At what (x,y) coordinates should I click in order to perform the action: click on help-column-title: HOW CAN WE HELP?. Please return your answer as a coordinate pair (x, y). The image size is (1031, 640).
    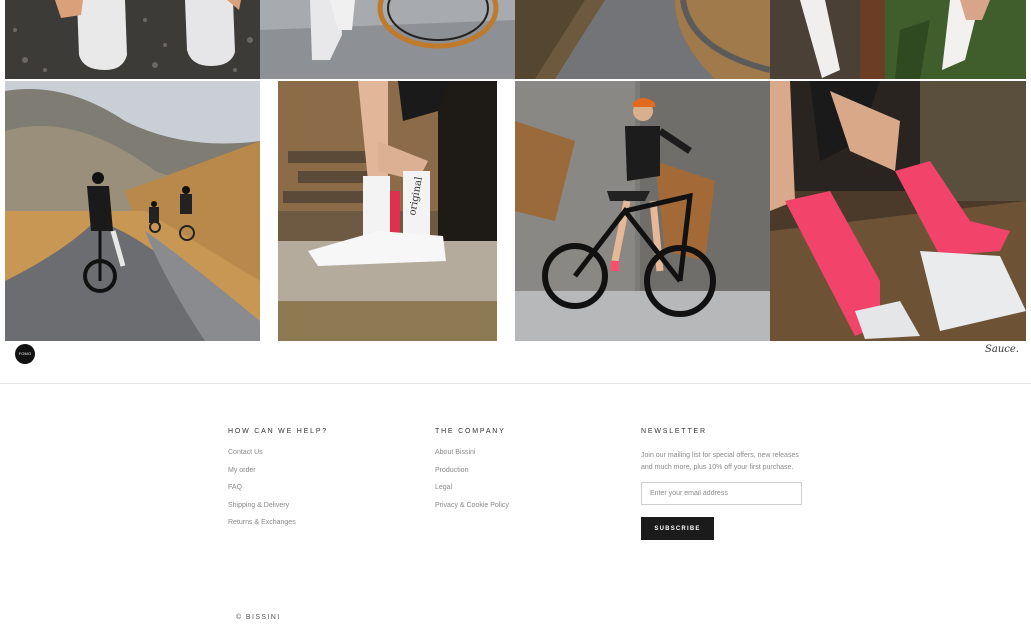
    Looking at the image, I should click on (278, 431).